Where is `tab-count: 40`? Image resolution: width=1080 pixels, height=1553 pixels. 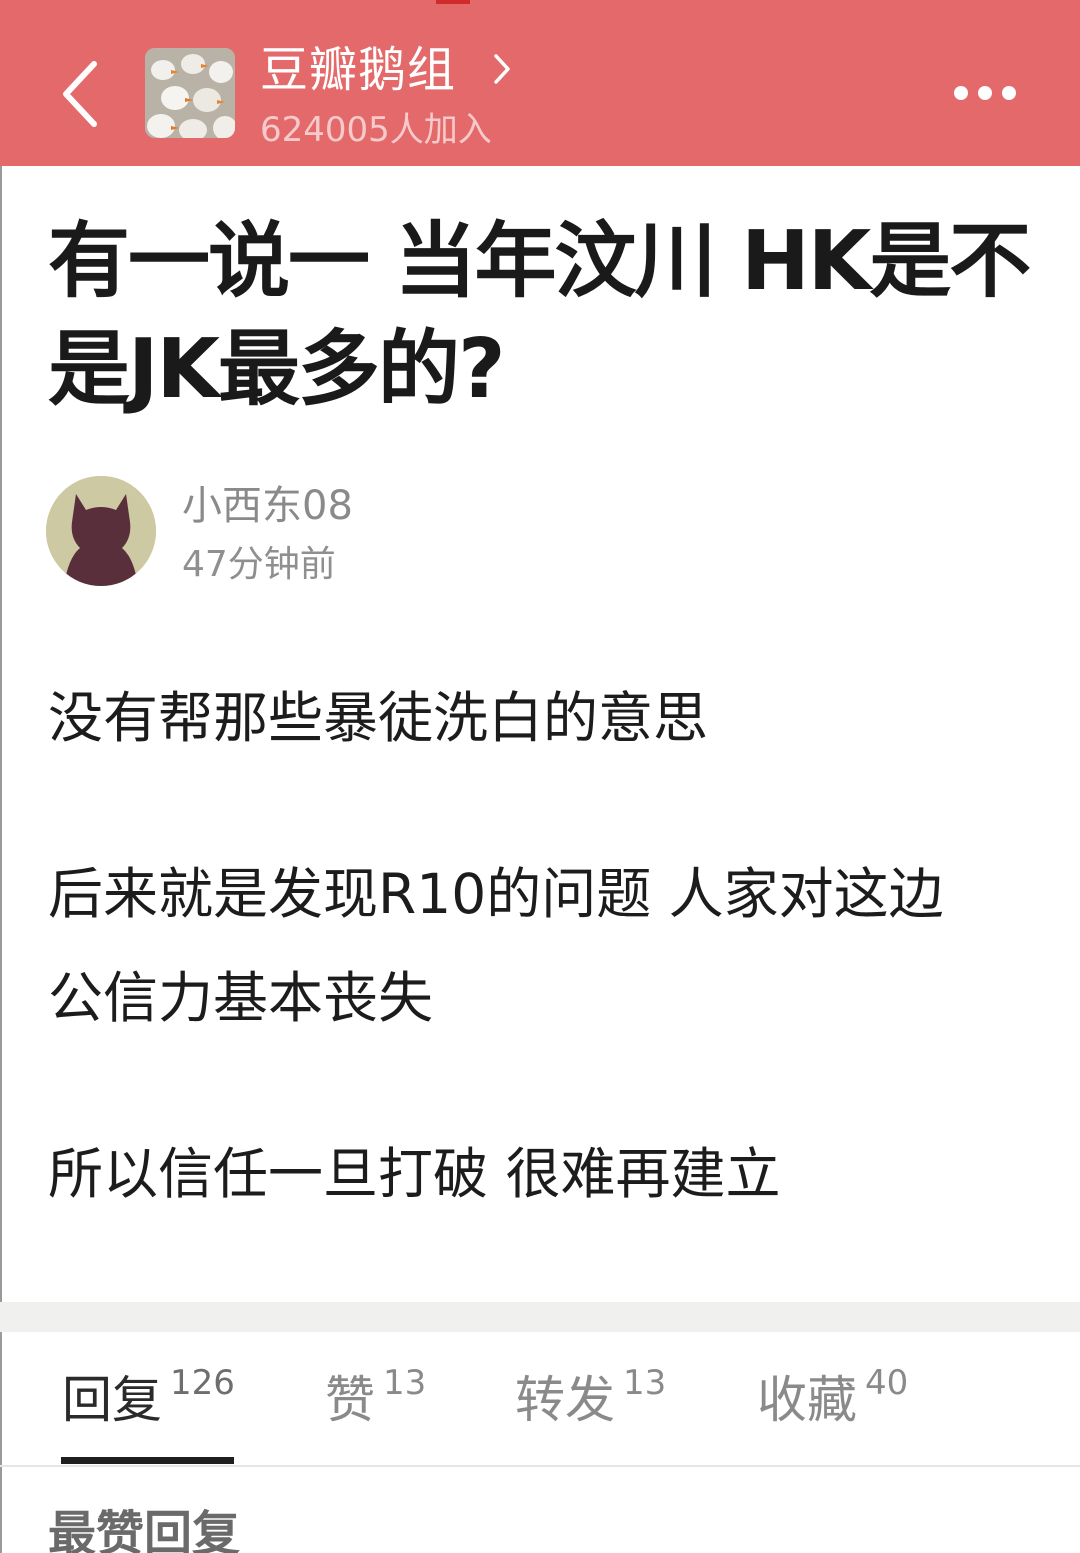
tab-count: 40 is located at coordinates (887, 1383).